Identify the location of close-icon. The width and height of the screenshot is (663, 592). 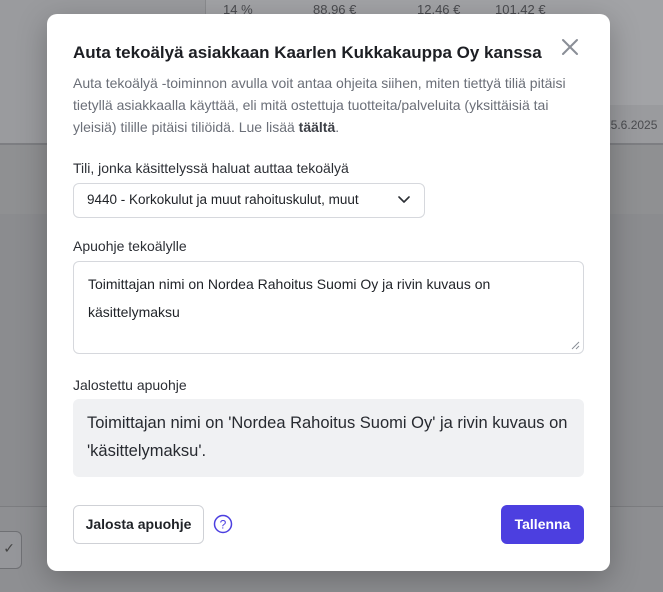
(570, 47).